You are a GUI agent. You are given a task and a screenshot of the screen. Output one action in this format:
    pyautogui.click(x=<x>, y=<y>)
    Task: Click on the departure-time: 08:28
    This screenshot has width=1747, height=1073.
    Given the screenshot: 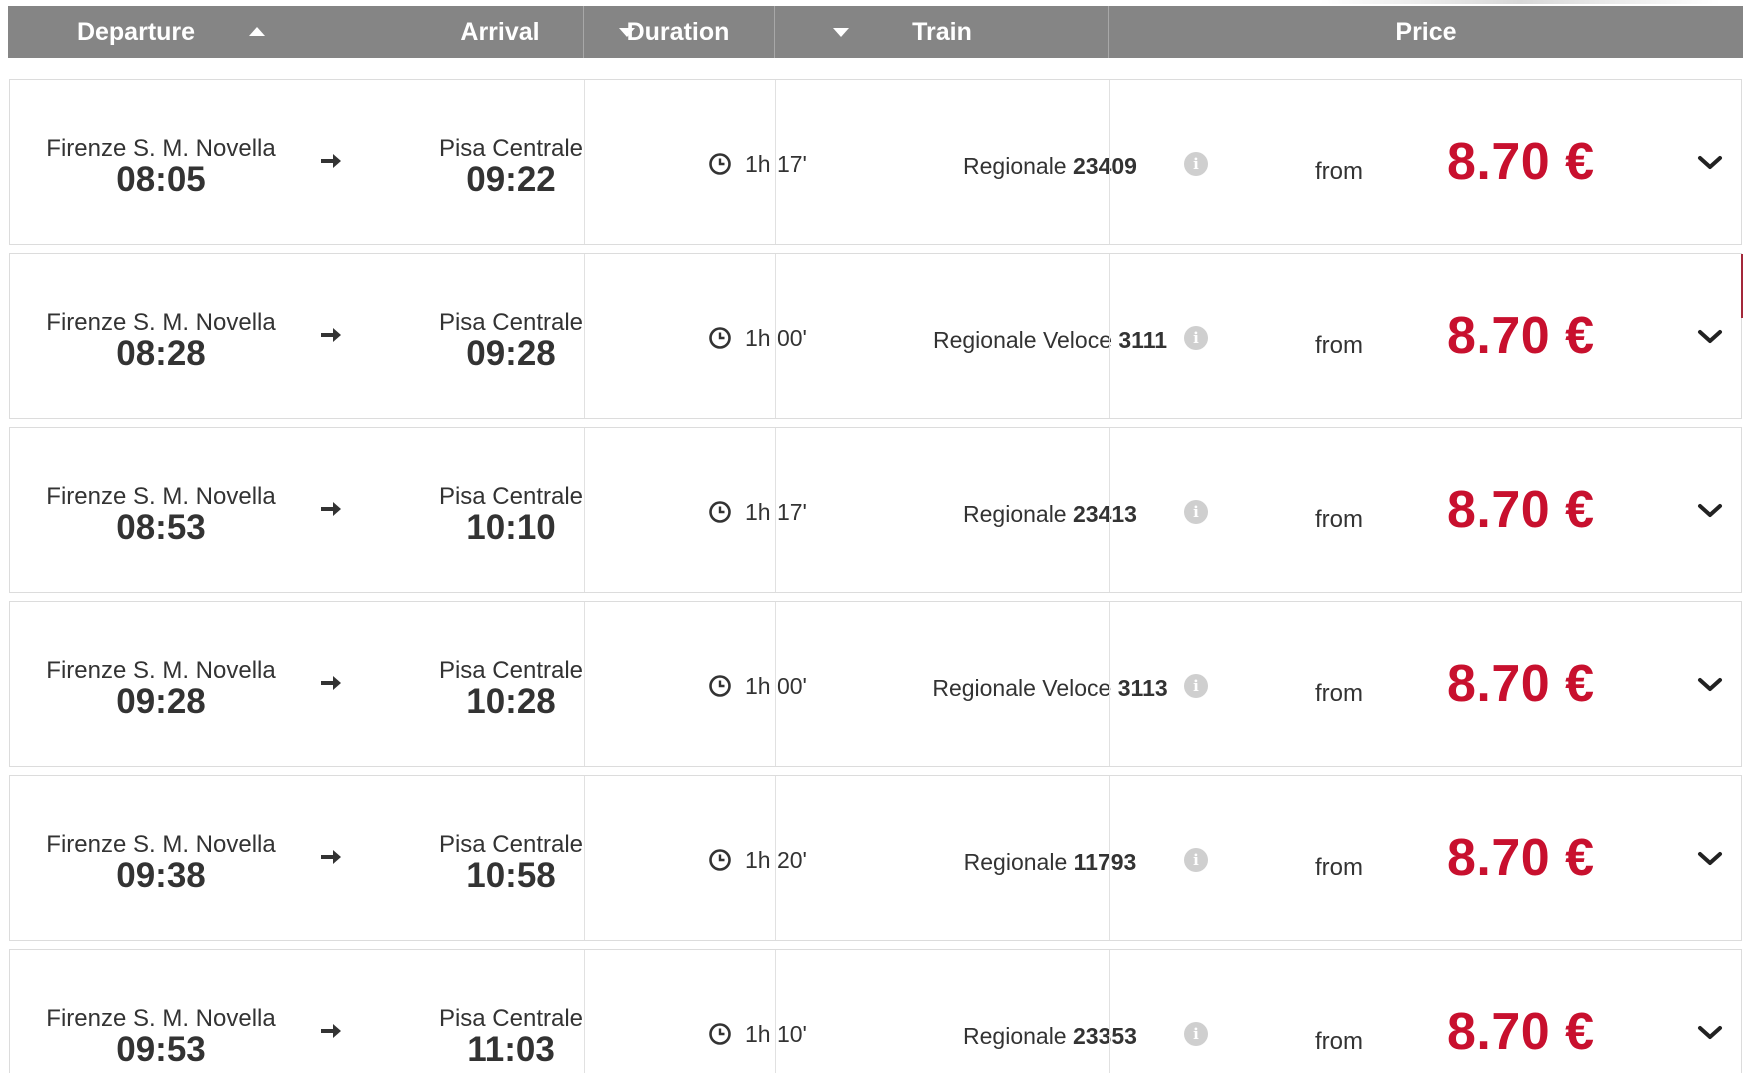 What is the action you would take?
    pyautogui.click(x=161, y=353)
    